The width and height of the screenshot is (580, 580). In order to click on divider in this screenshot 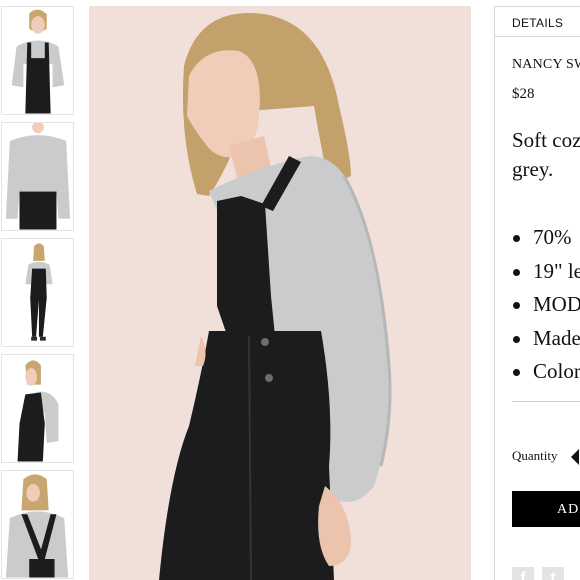, I will do `click(546, 401)`.